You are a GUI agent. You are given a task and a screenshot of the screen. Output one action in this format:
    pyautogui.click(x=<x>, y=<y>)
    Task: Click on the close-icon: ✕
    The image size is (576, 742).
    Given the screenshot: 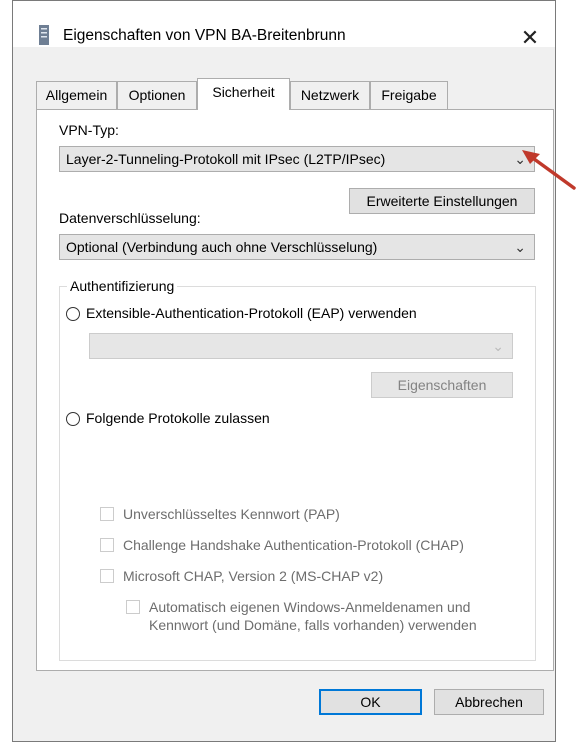 What is the action you would take?
    pyautogui.click(x=530, y=37)
    